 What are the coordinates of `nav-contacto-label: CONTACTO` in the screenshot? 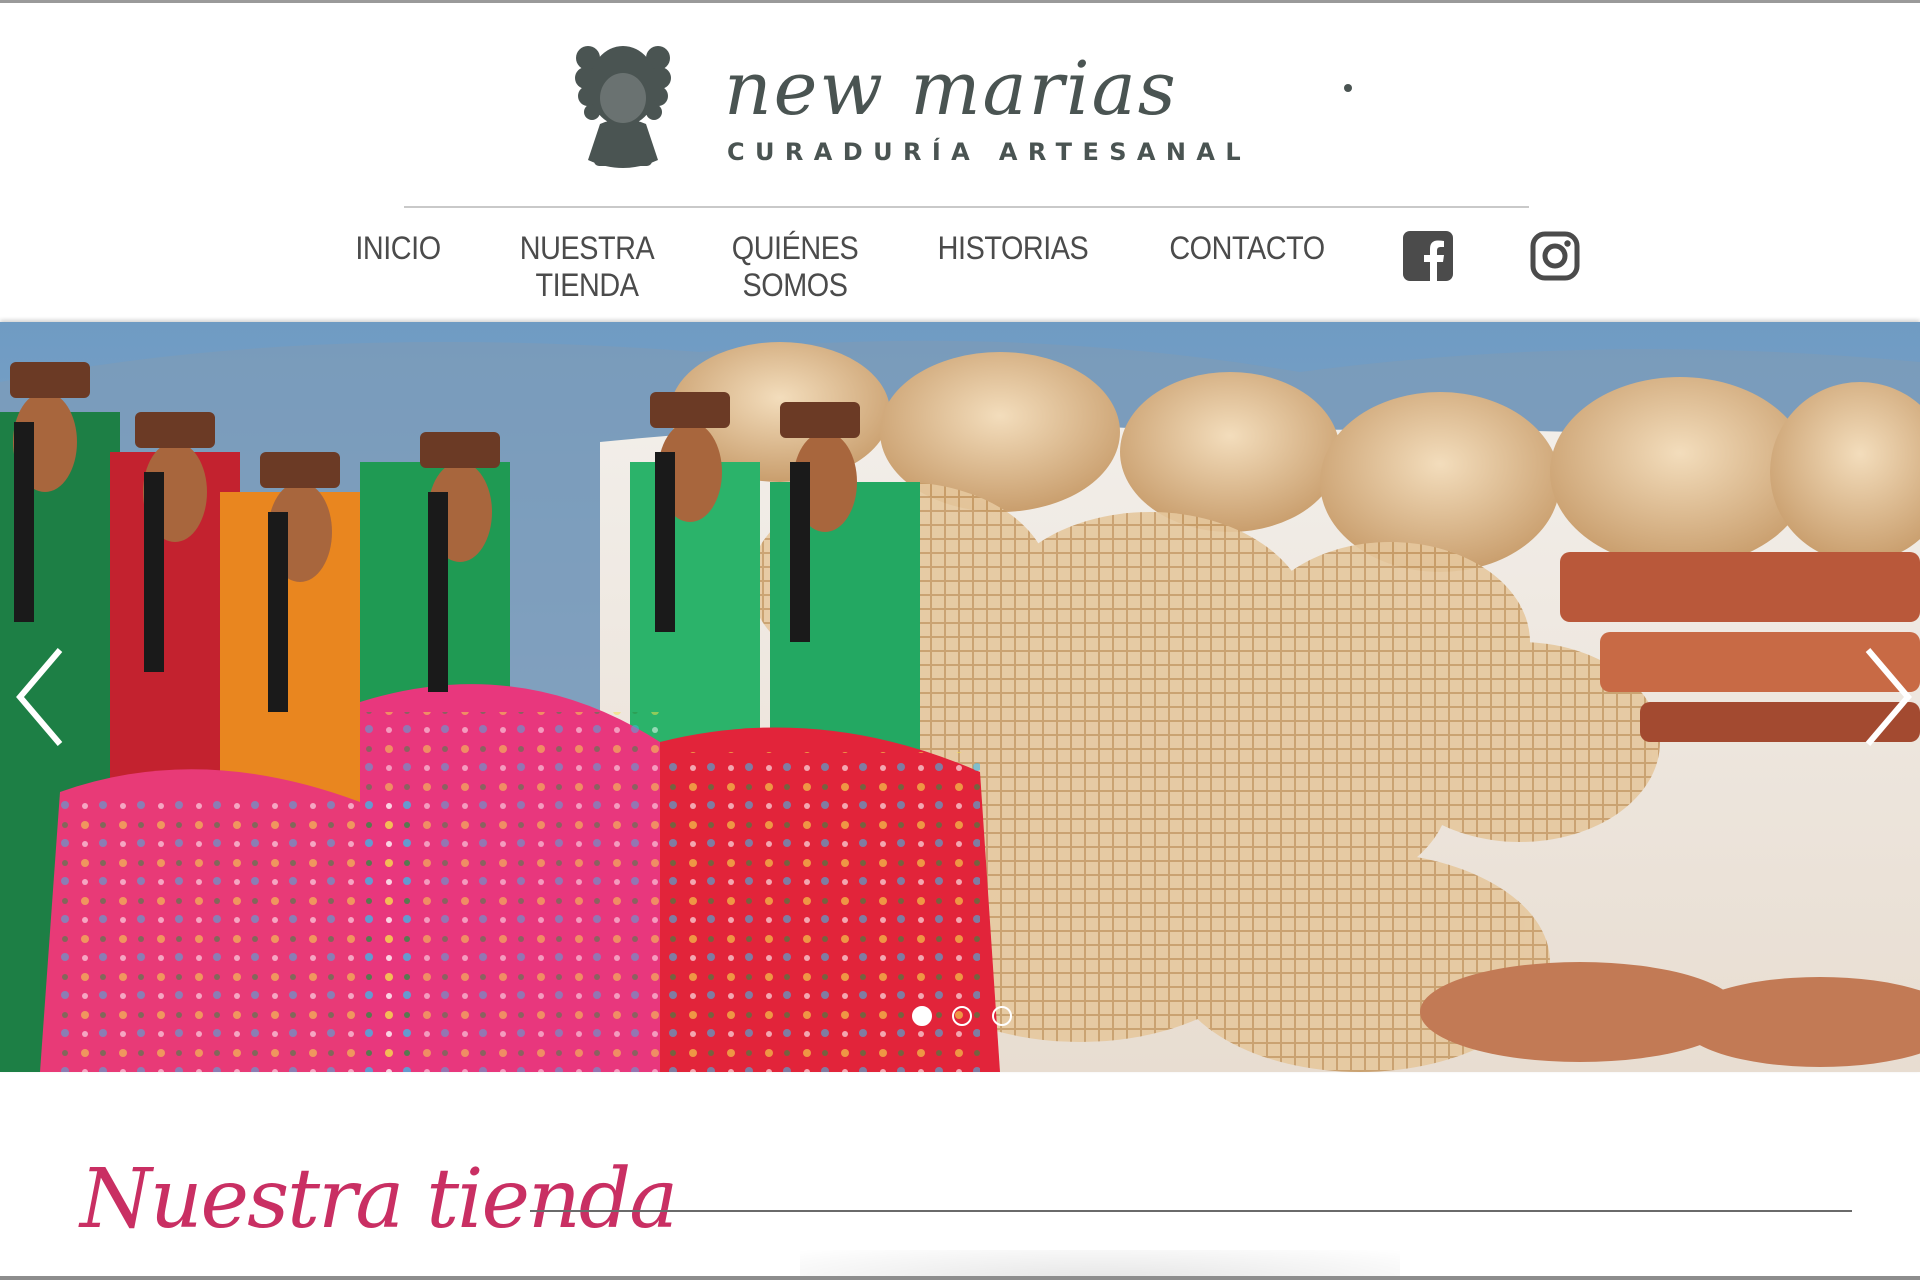 It's located at (1247, 248).